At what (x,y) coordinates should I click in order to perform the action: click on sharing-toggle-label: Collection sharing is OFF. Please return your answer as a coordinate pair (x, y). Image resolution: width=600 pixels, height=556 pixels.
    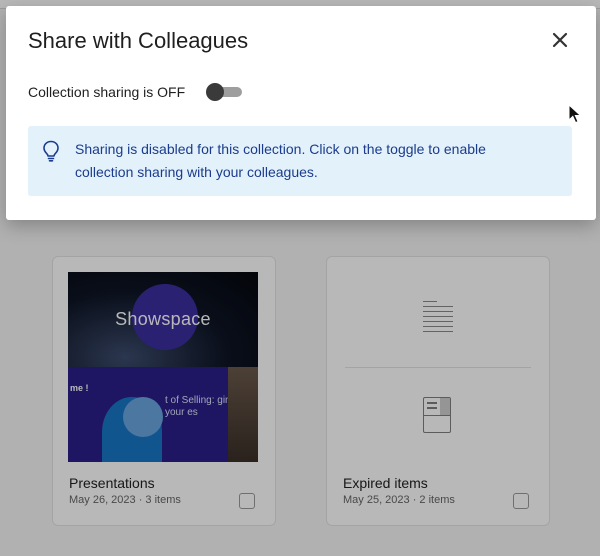
    Looking at the image, I should click on (107, 92).